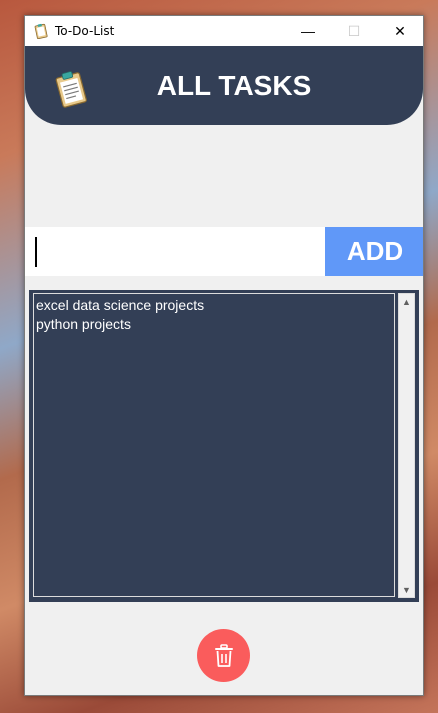 This screenshot has height=713, width=438. I want to click on list-item: excel data science projects, so click(214, 305).